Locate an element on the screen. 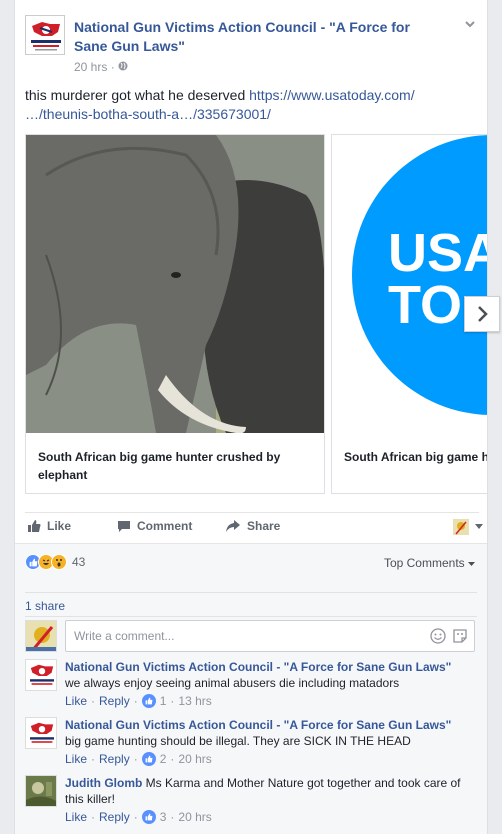  sticker-icon is located at coordinates (460, 636).